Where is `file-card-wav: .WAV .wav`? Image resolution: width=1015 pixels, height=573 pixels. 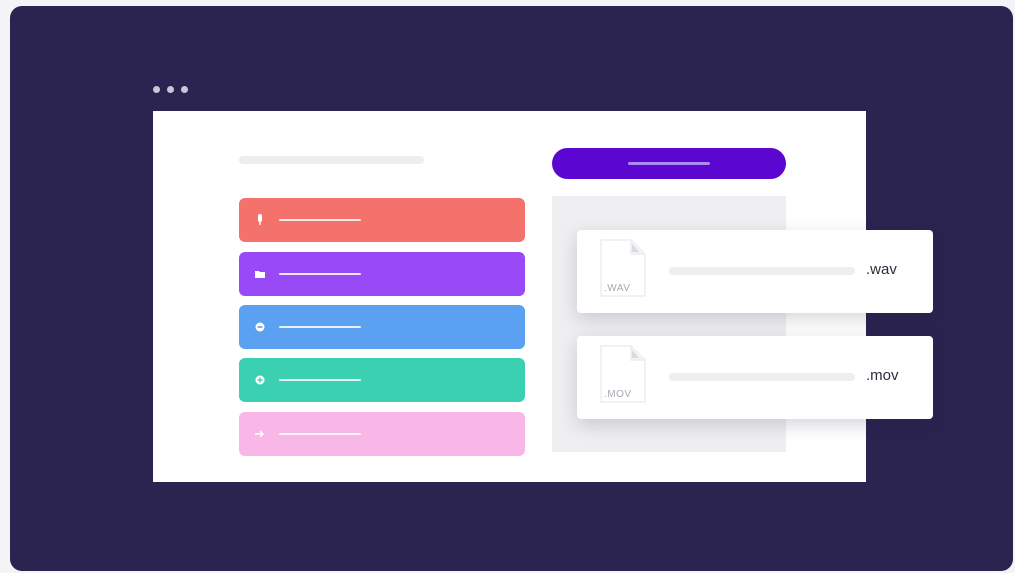 file-card-wav: .WAV .wav is located at coordinates (755, 271).